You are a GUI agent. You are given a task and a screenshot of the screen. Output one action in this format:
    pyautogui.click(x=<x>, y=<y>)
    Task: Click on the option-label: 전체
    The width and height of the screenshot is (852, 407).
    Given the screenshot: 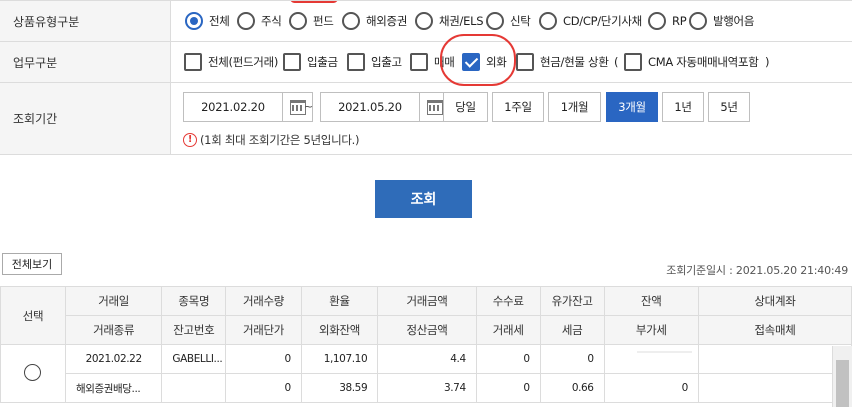 What is the action you would take?
    pyautogui.click(x=219, y=21)
    